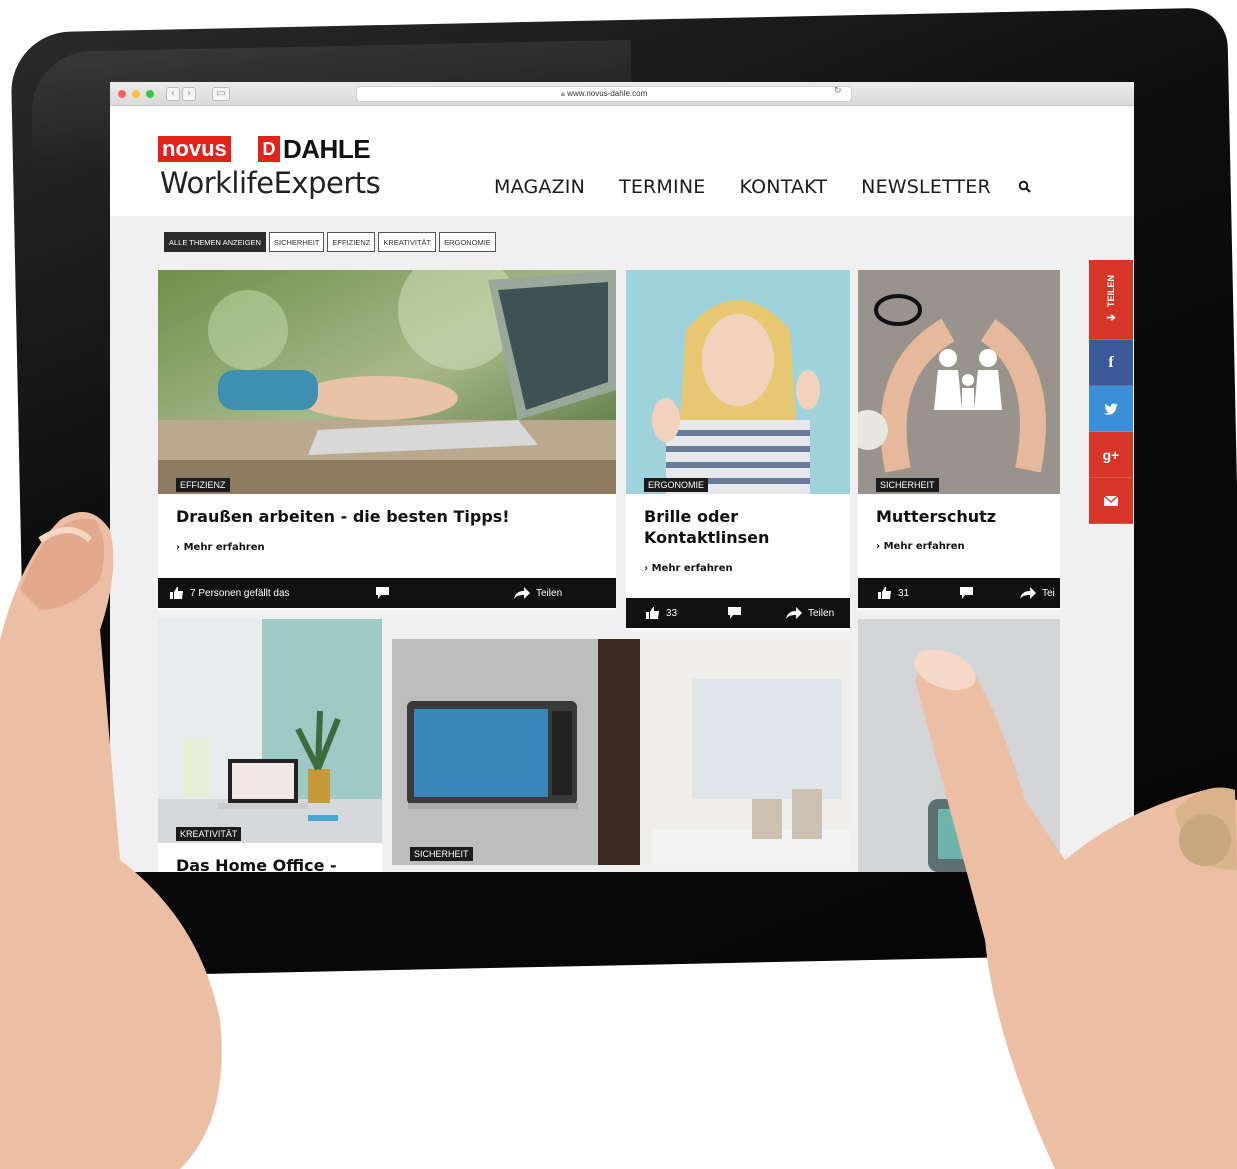  I want to click on dahle-logo: DAHLE, so click(327, 149).